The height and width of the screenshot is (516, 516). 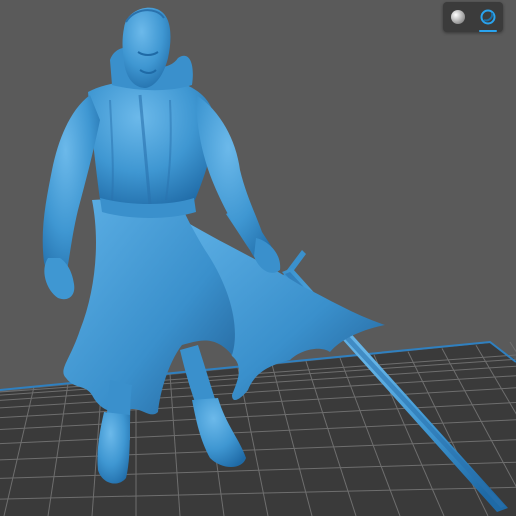 I want to click on model-left-hand, so click(x=59, y=279).